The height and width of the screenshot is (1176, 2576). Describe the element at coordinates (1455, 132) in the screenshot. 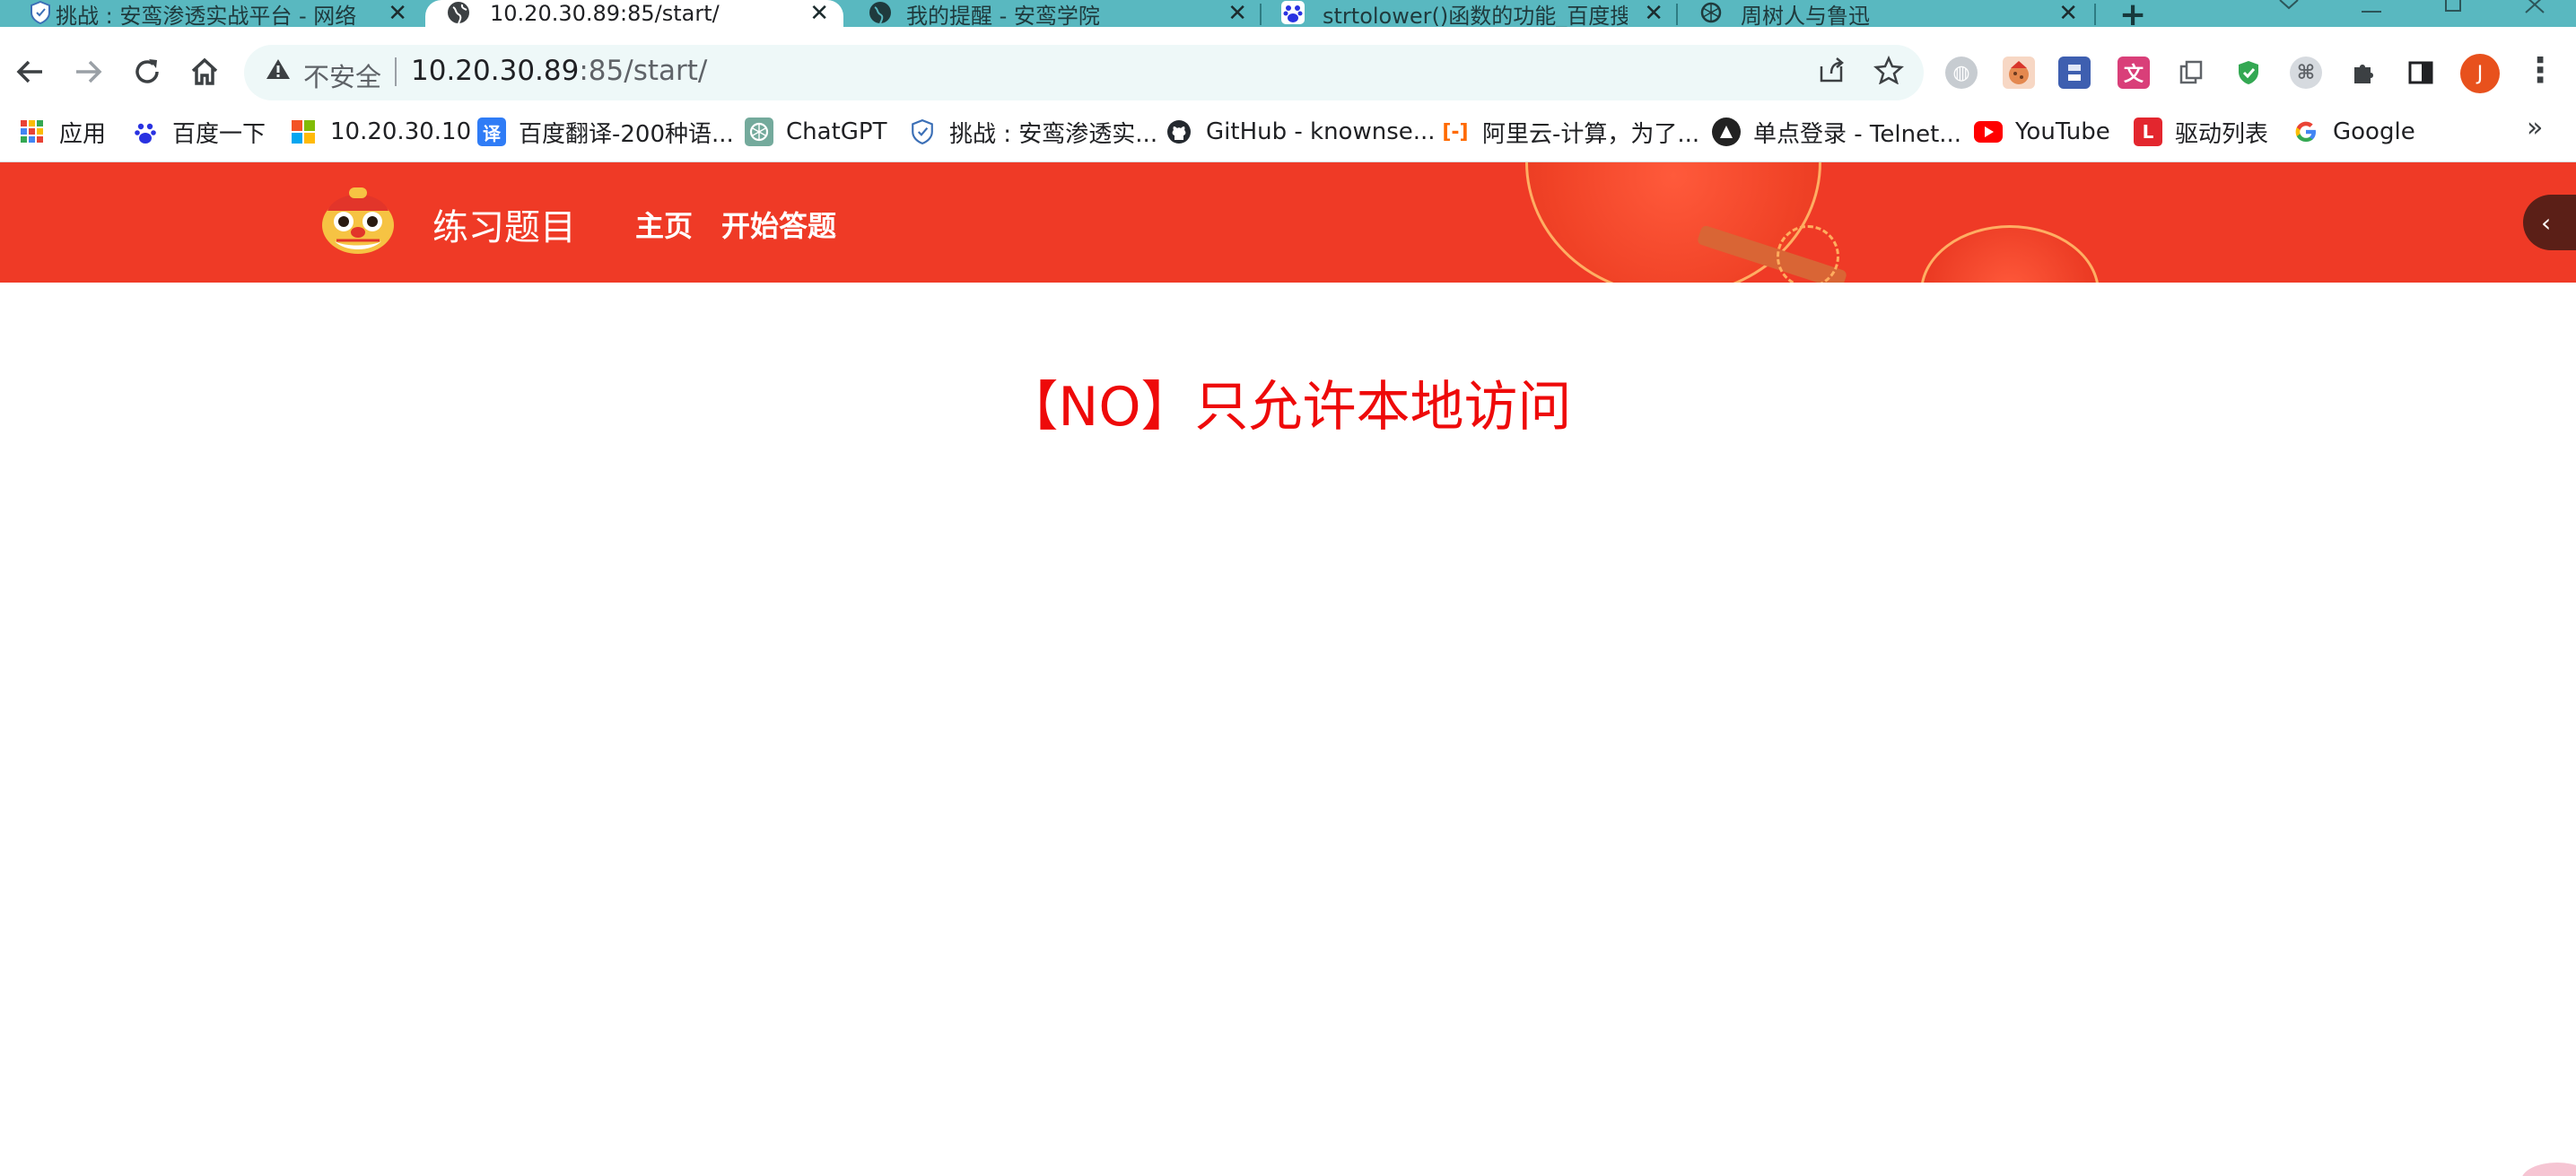

I see `aliyun-icon: [-]` at that location.